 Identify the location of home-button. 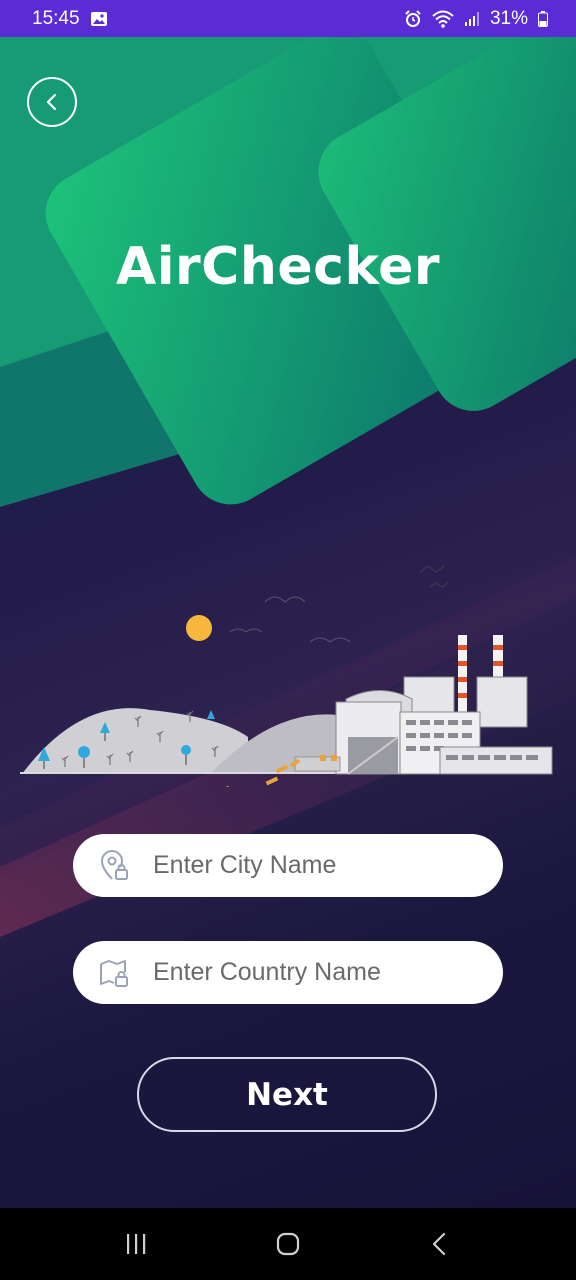
(288, 1244).